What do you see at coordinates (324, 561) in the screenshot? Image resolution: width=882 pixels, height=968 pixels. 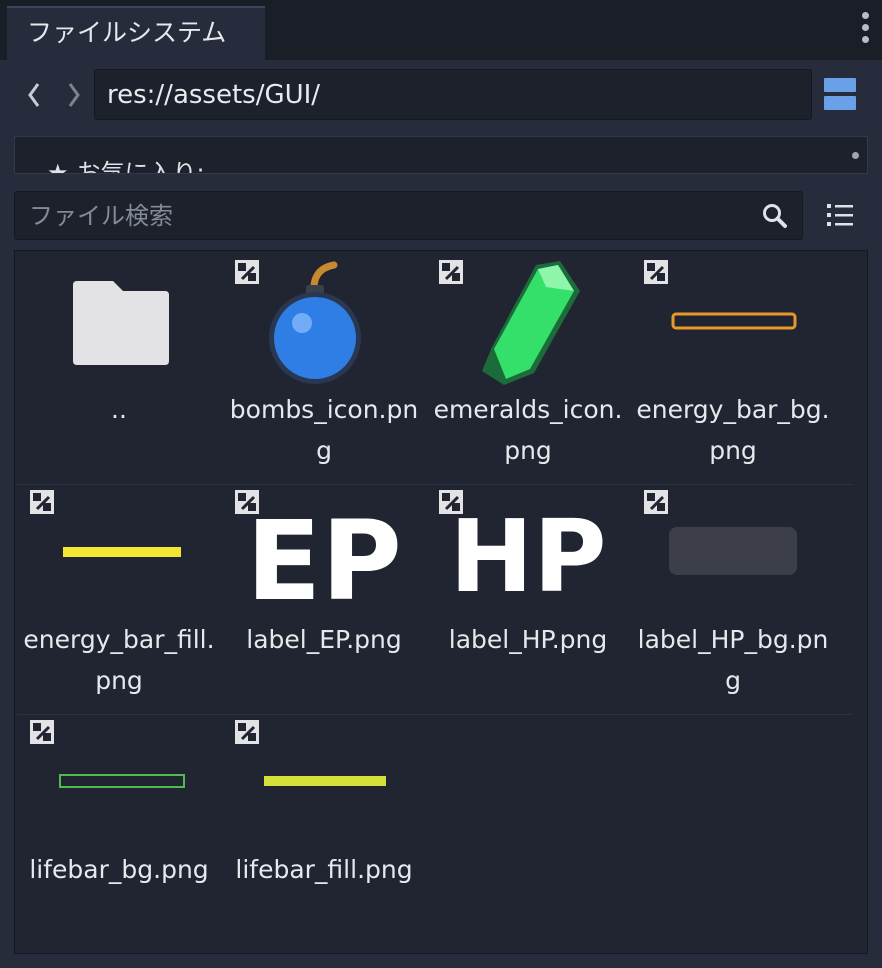 I see `svg-text: EP` at bounding box center [324, 561].